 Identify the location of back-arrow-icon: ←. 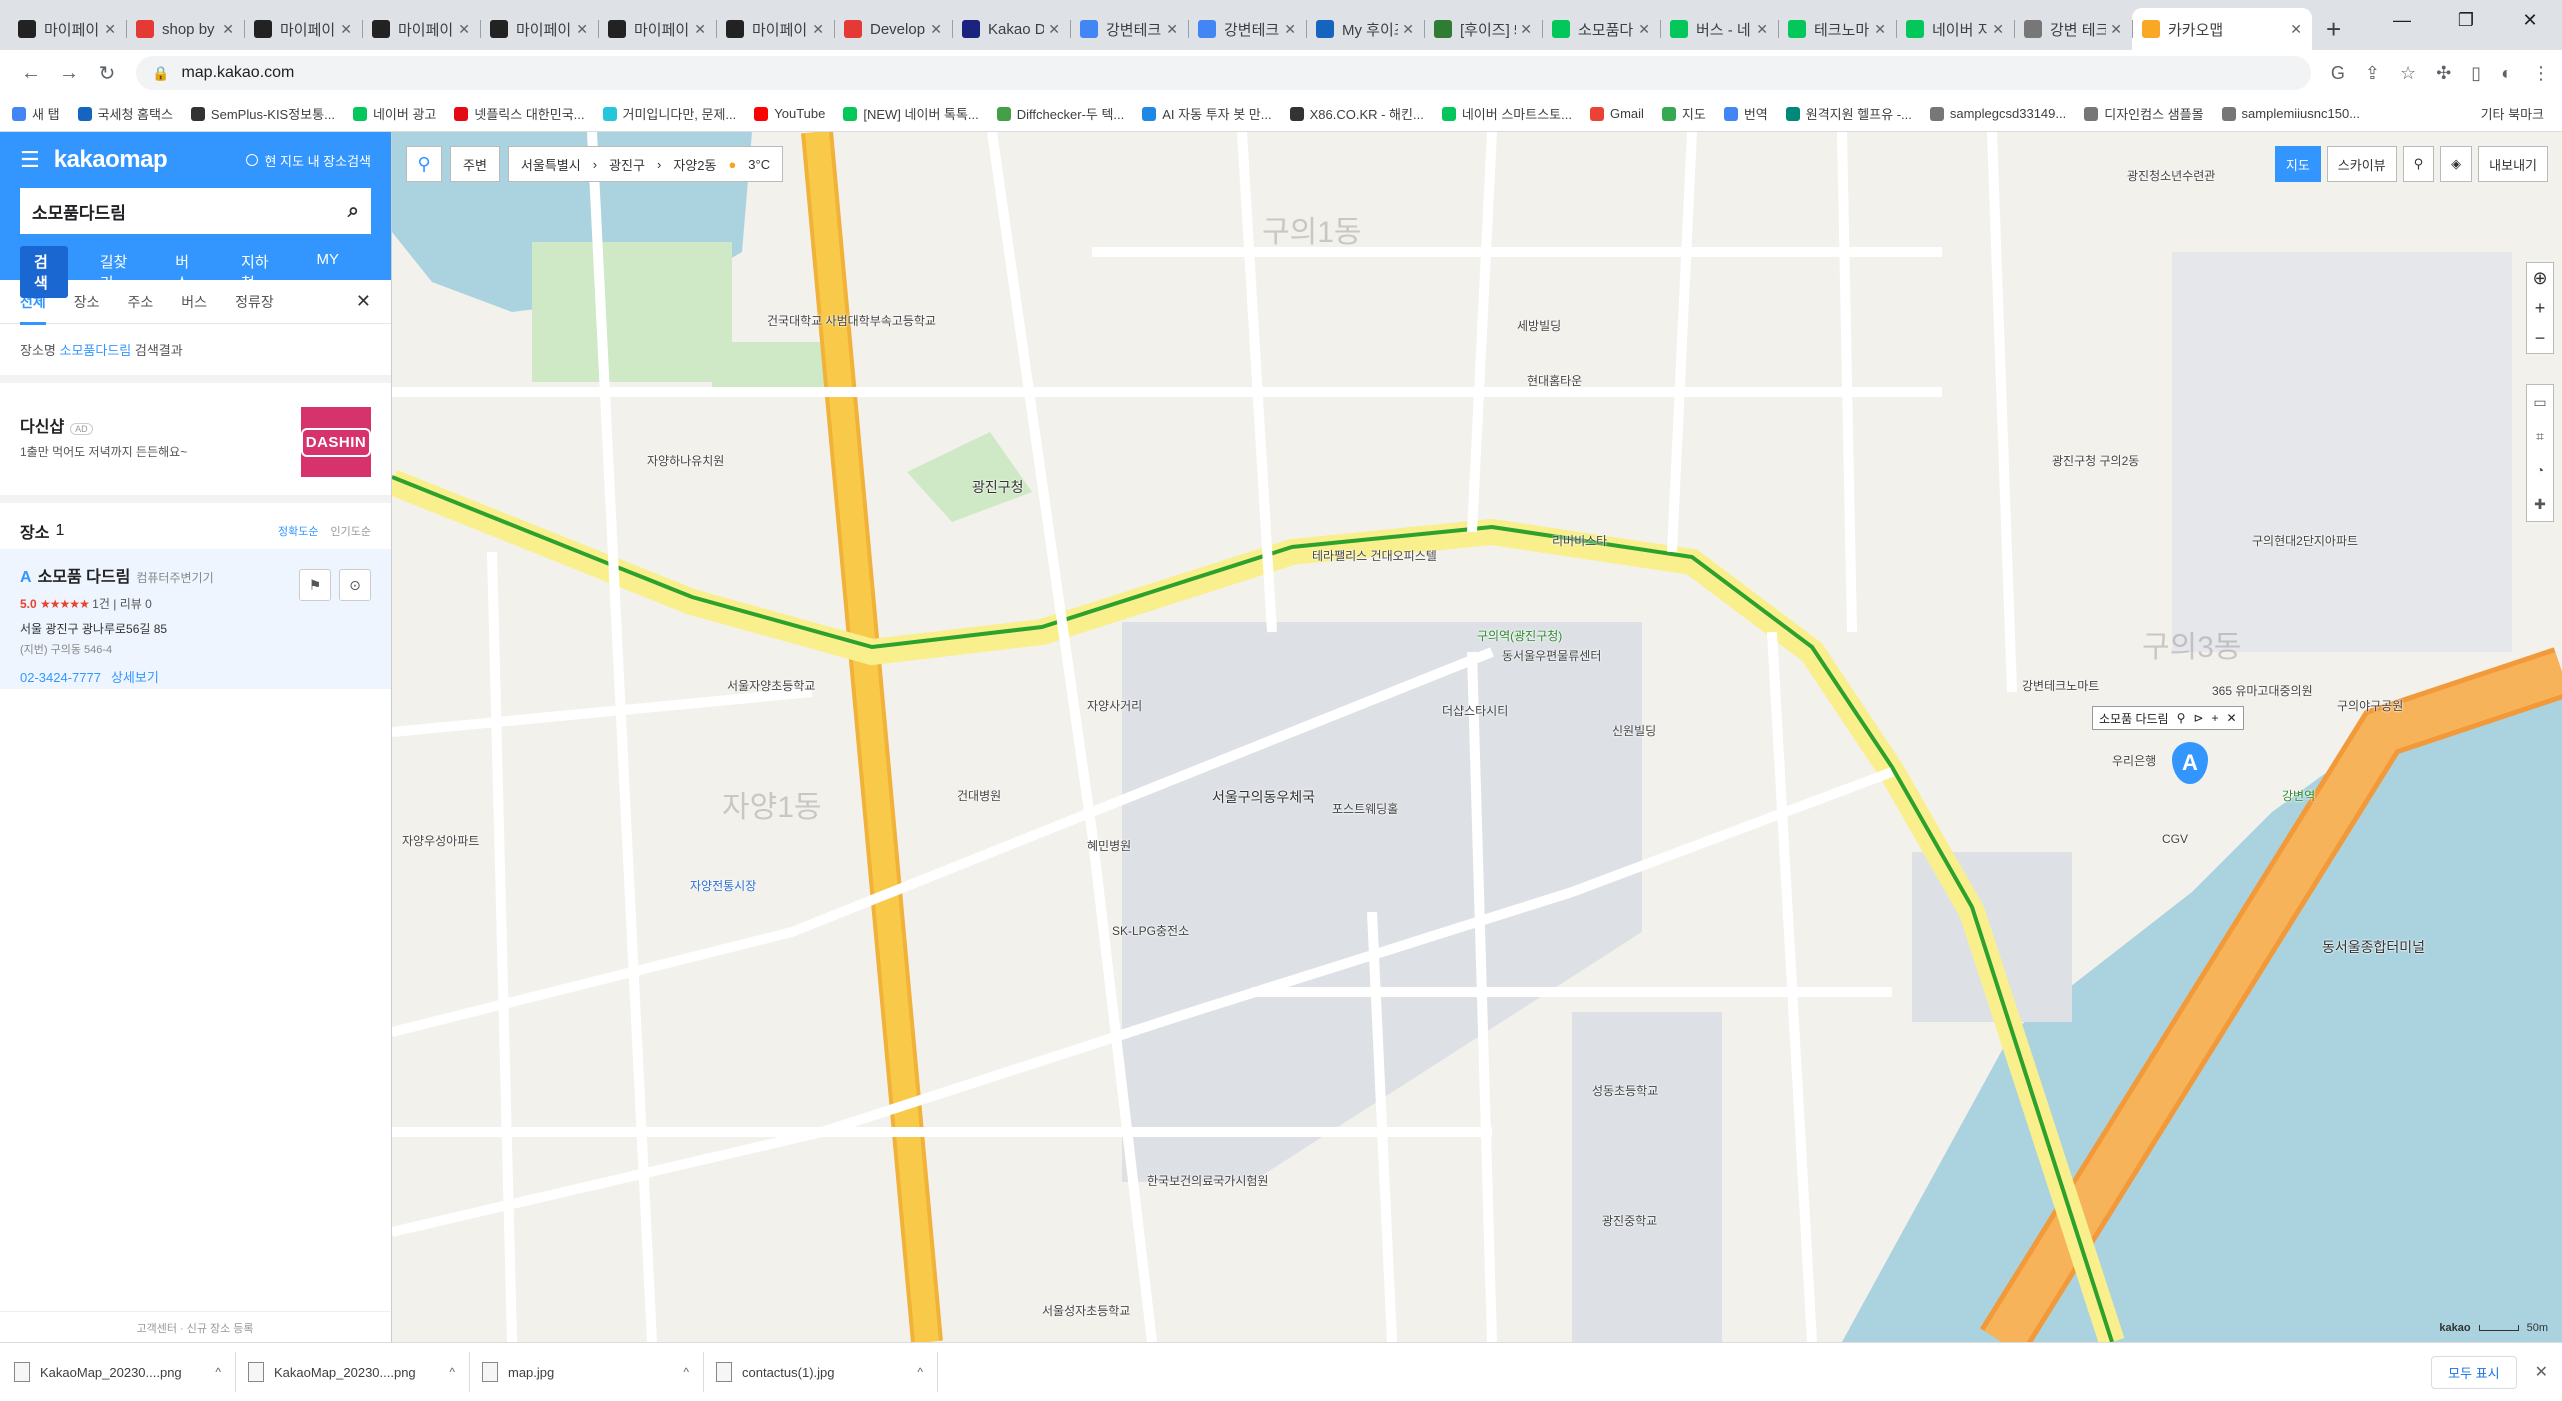
(31, 73).